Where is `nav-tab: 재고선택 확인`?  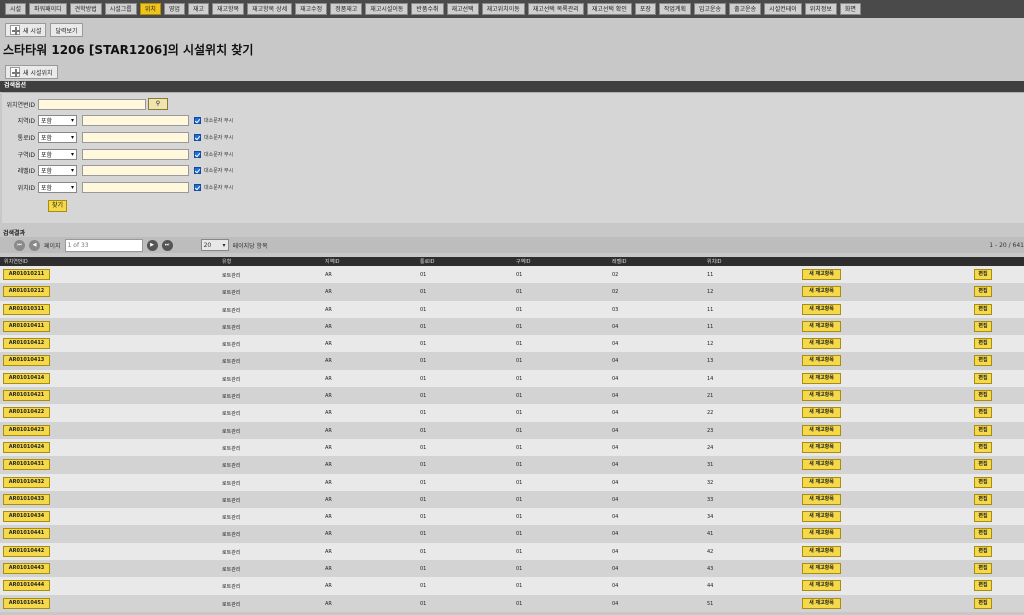
nav-tab: 재고선택 확인 is located at coordinates (609, 9).